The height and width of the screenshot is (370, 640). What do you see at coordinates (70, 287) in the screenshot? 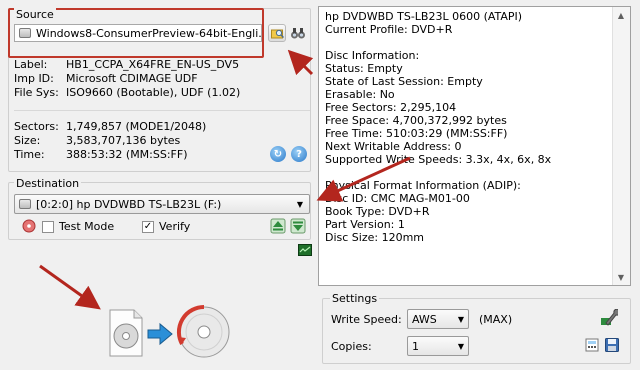
I see `annotation-arrow-write` at bounding box center [70, 287].